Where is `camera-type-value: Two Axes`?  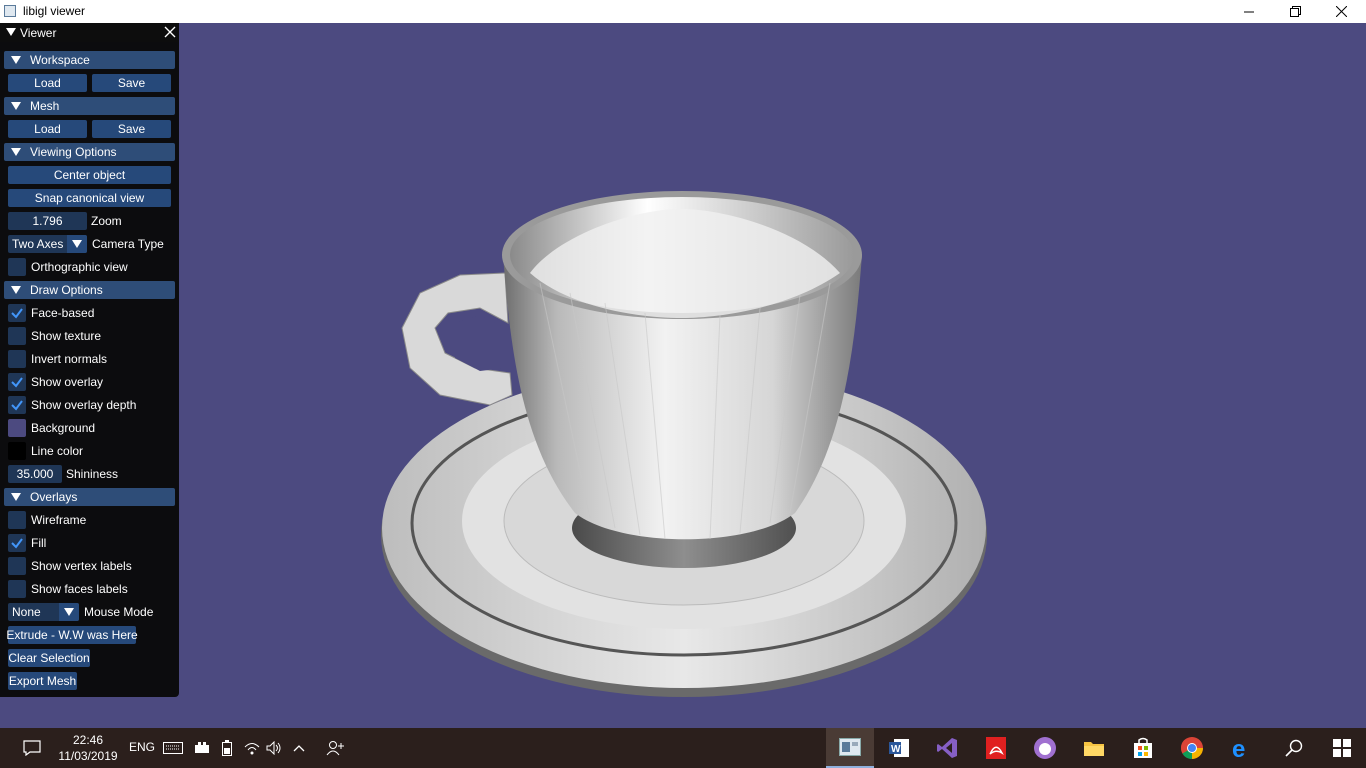
camera-type-value: Two Axes is located at coordinates (38, 244).